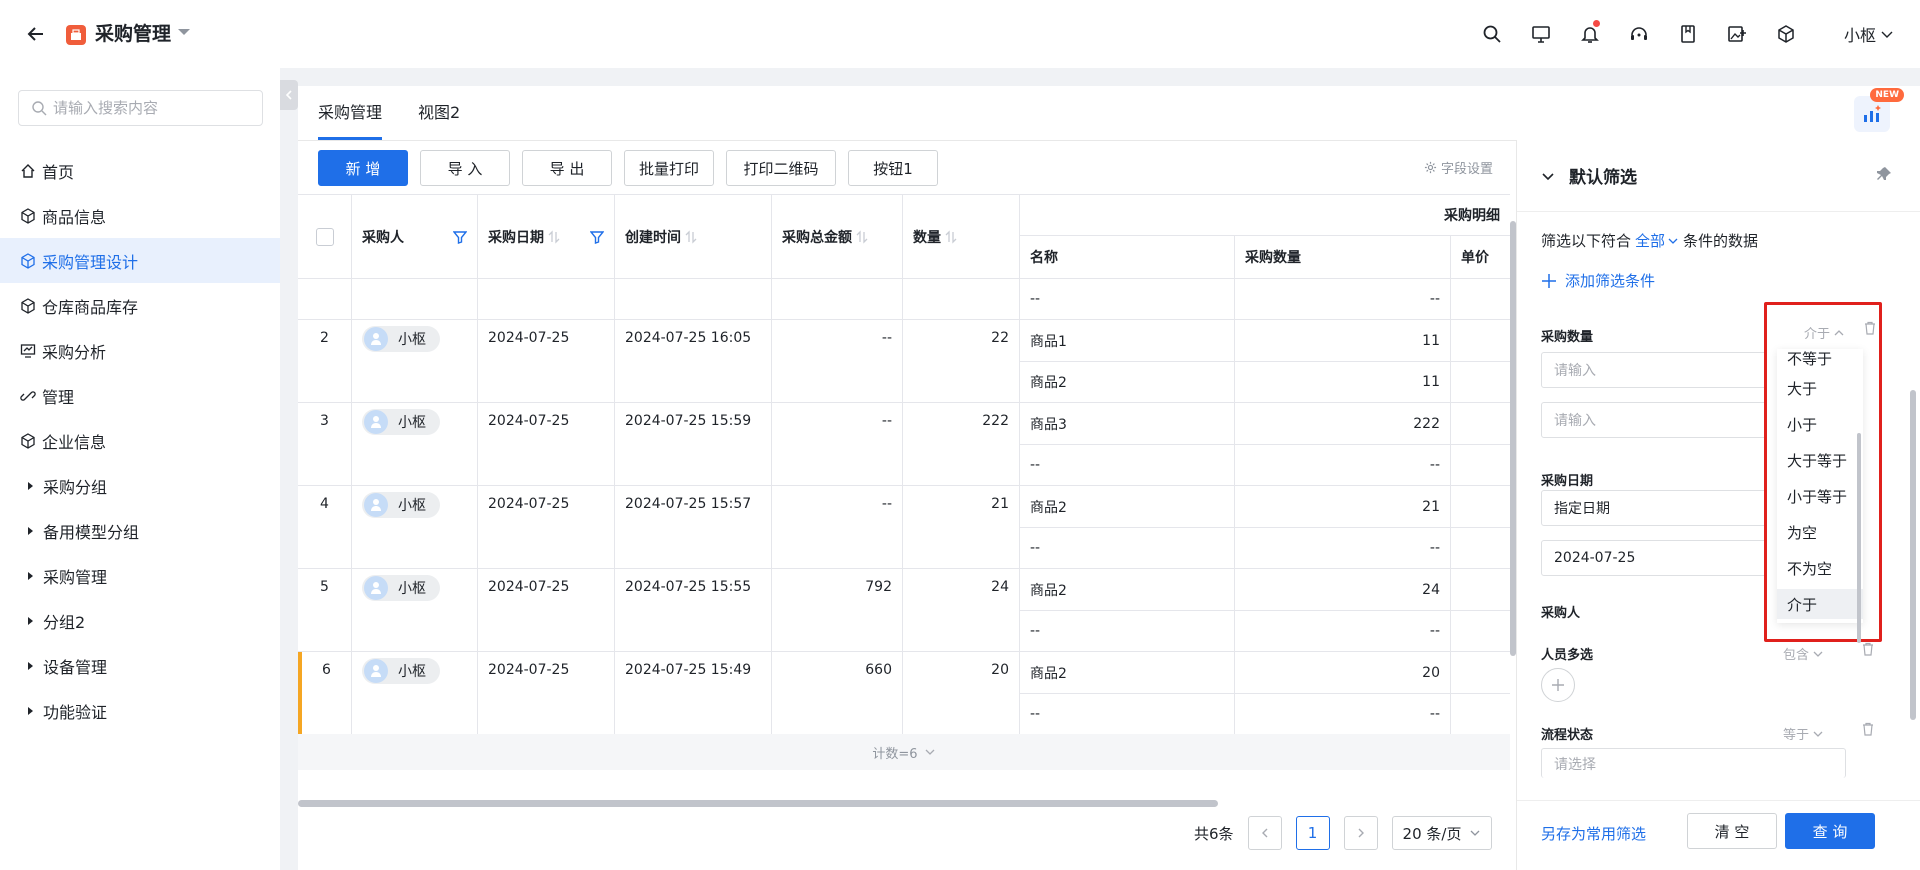 The image size is (1920, 870). What do you see at coordinates (363, 168) in the screenshot?
I see `add-button: 新 增` at bounding box center [363, 168].